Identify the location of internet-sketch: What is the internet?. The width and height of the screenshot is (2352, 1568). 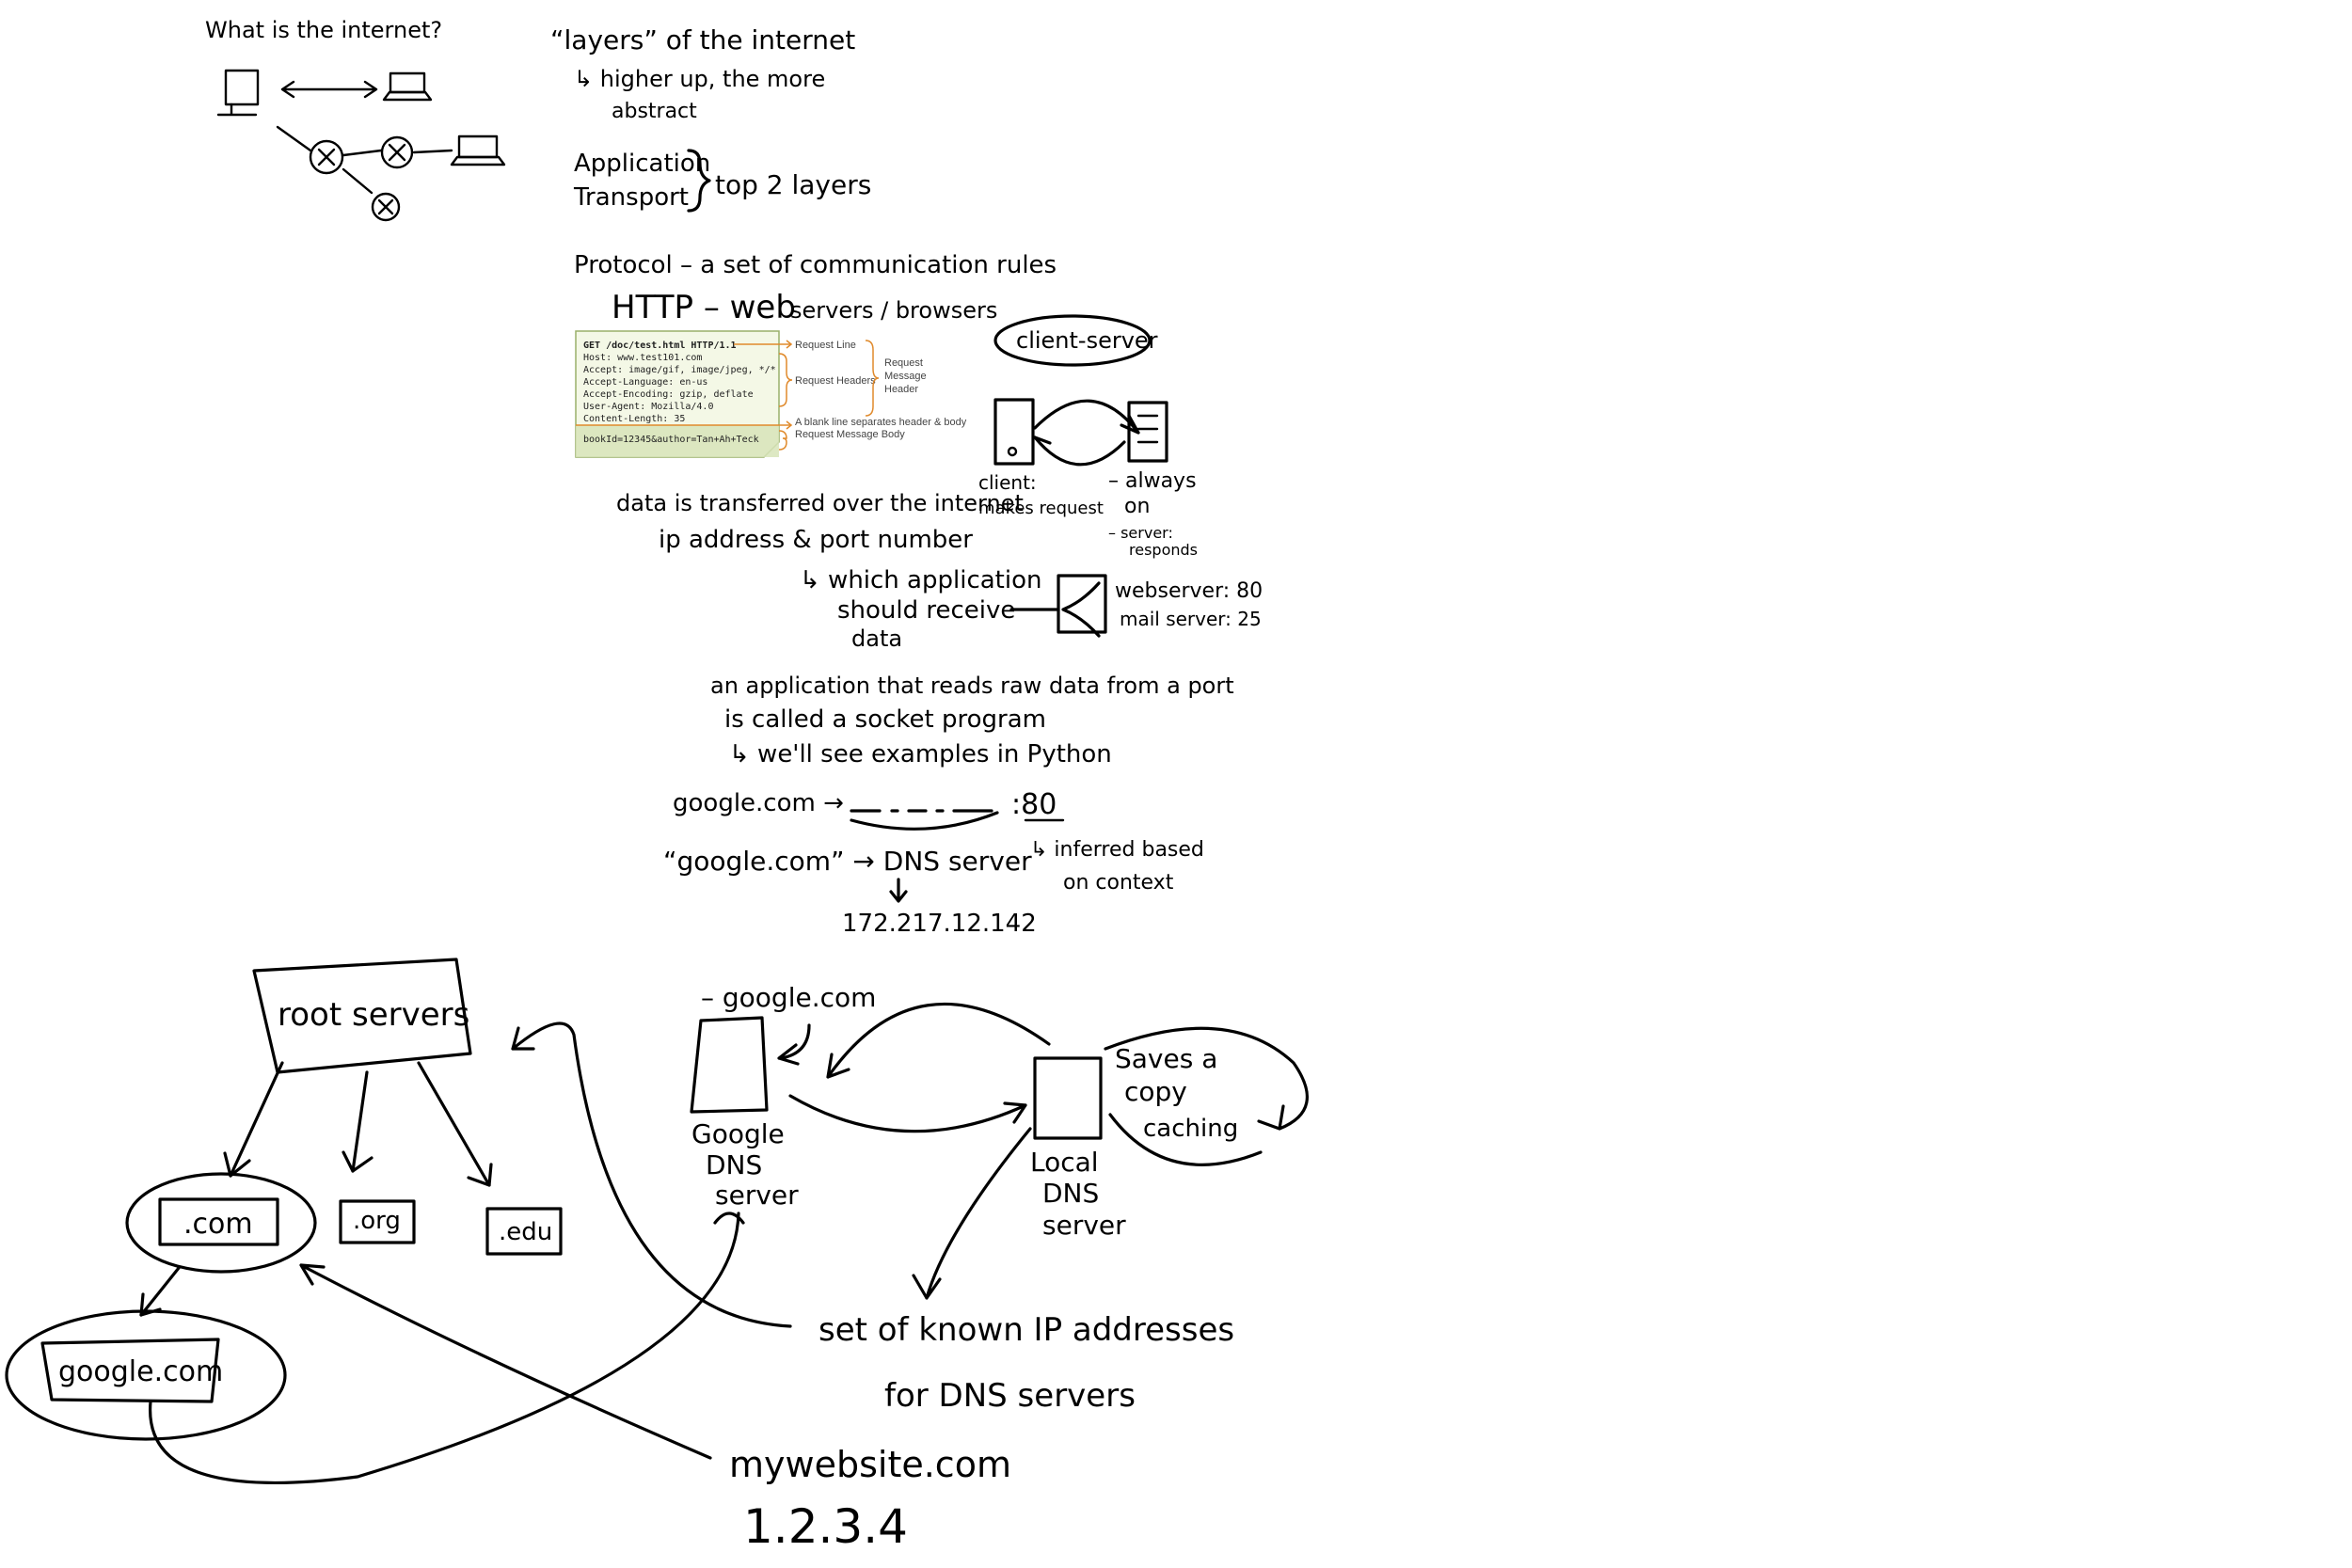
(355, 119).